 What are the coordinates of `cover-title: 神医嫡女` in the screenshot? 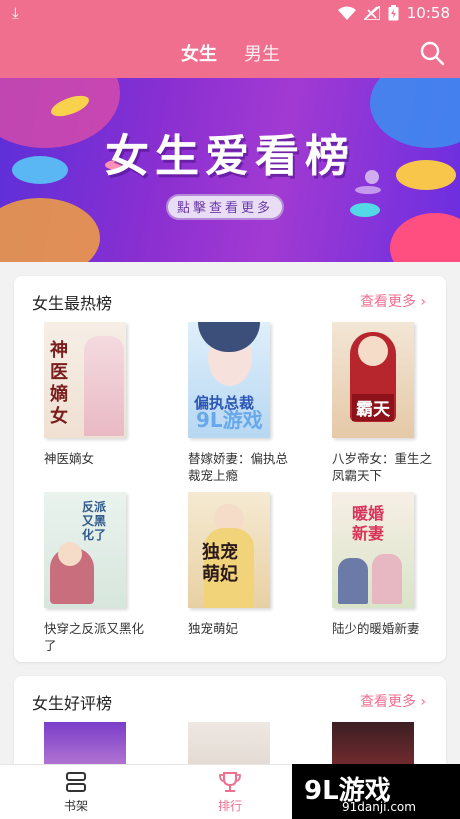 It's located at (59, 383).